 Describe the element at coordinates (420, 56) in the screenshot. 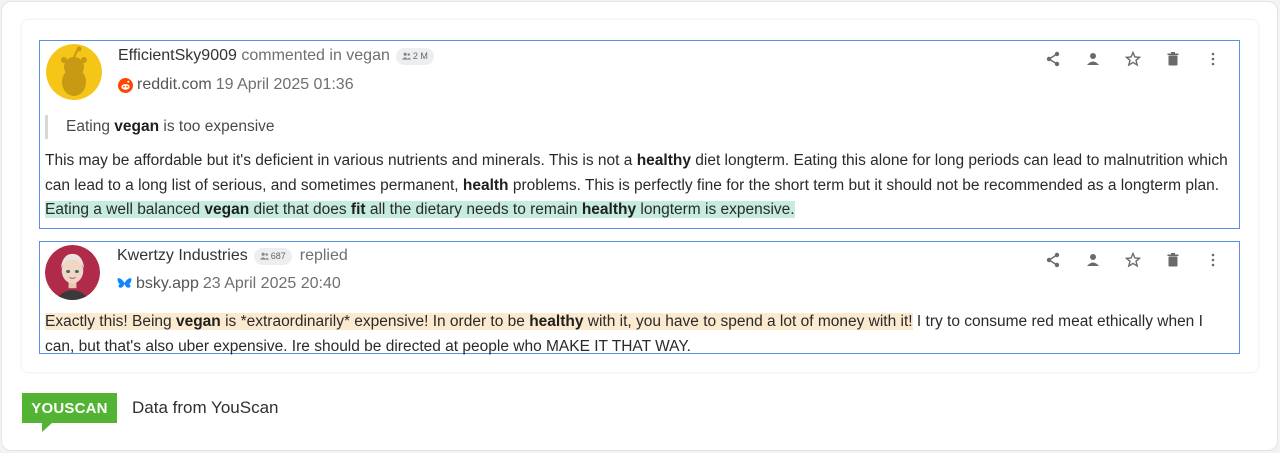

I see `followers-count: 2 M` at that location.